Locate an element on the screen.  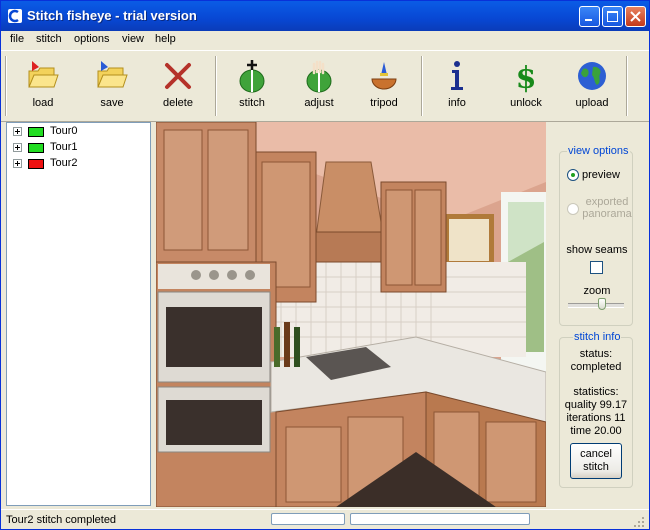
stitch-button: stitch is located at coordinates (252, 87).